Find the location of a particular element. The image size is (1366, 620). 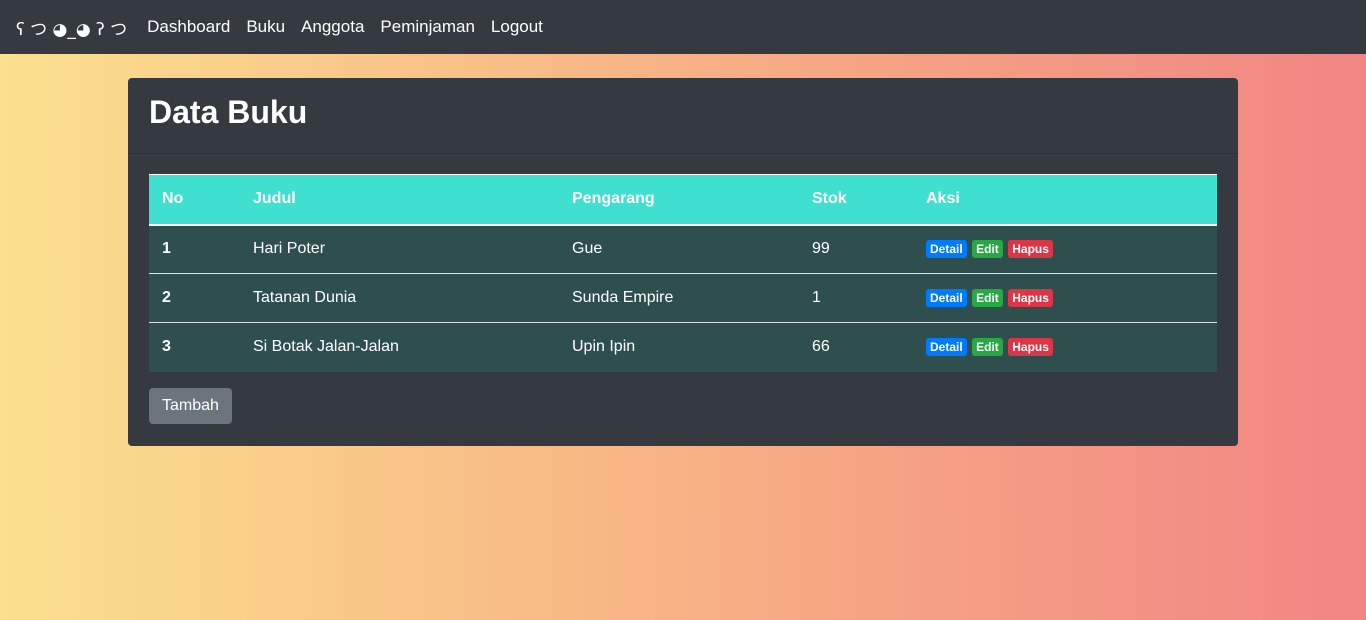

cell-pengarang: Sunda Empire is located at coordinates (623, 297).